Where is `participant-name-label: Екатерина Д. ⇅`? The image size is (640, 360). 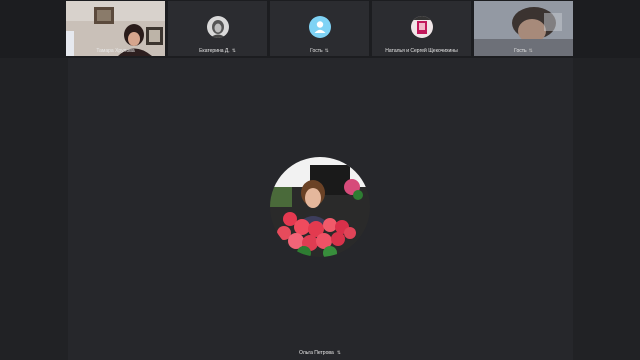 participant-name-label: Екатерина Д. ⇅ is located at coordinates (217, 51).